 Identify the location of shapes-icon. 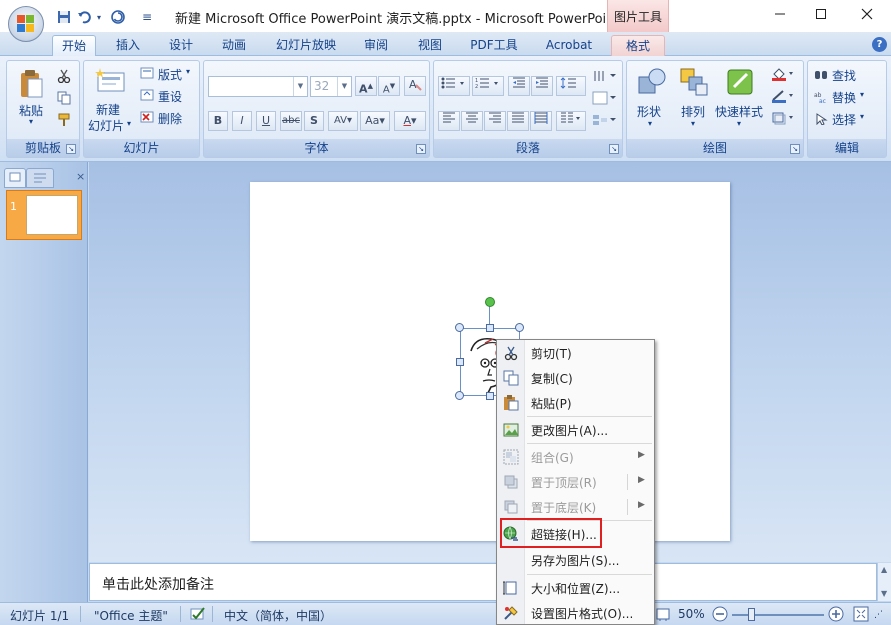
(652, 82).